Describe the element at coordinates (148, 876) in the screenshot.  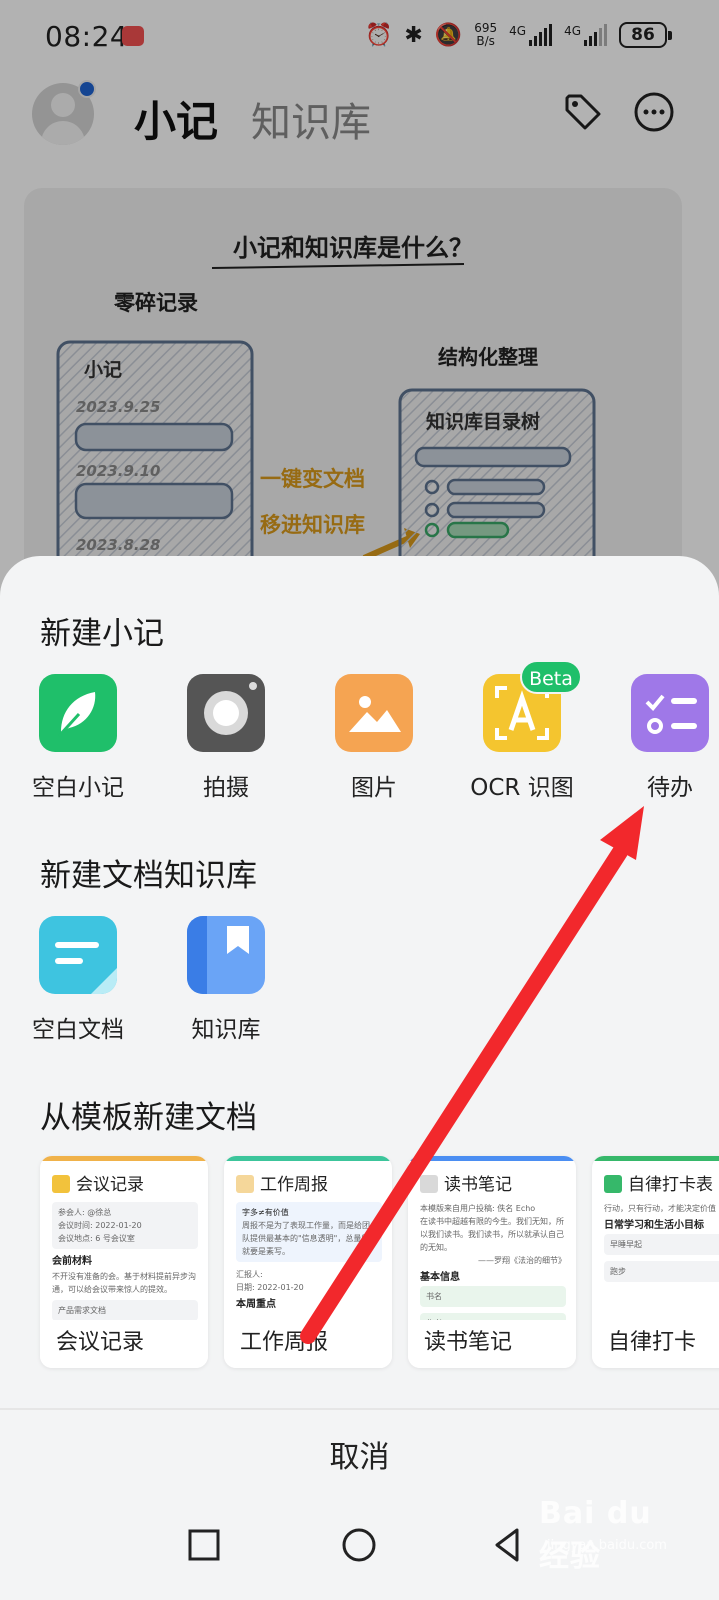
I see `section-title-new-doc: 新建文档知识库` at that location.